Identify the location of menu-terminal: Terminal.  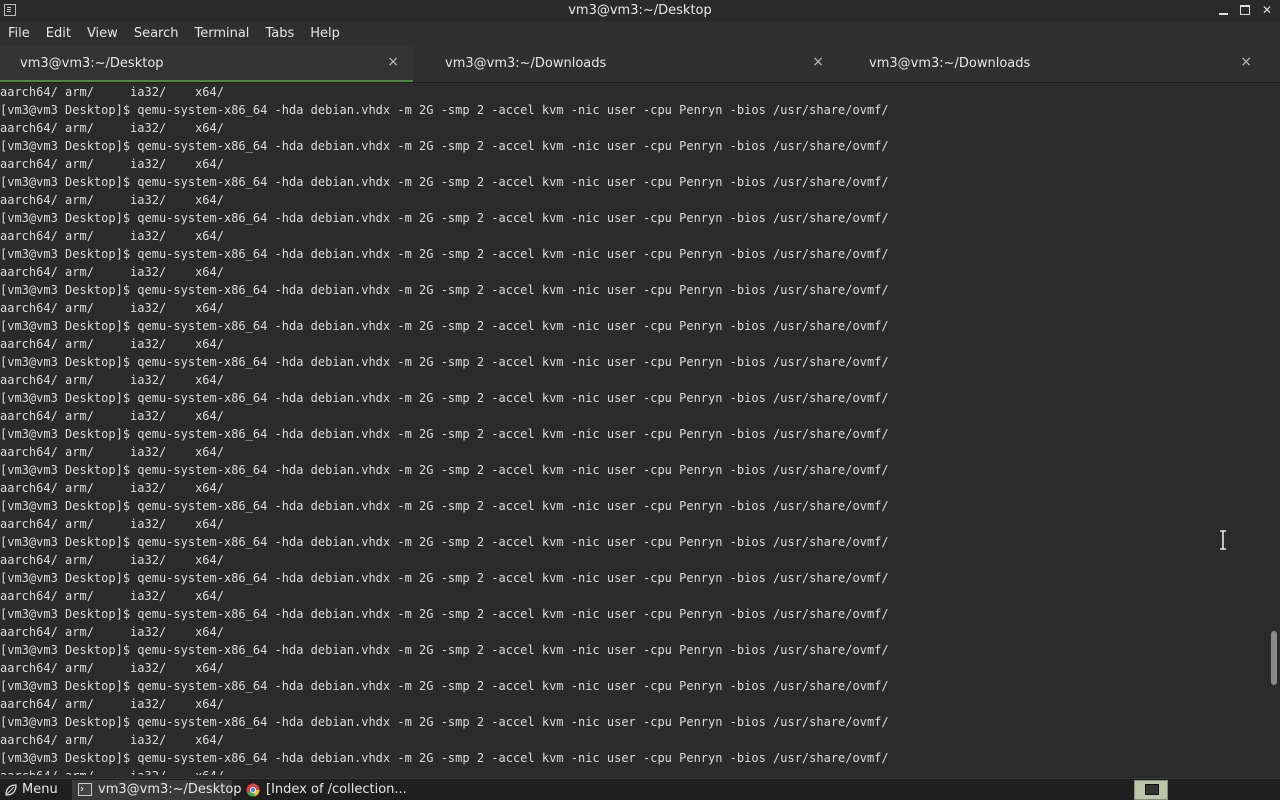
(221, 34).